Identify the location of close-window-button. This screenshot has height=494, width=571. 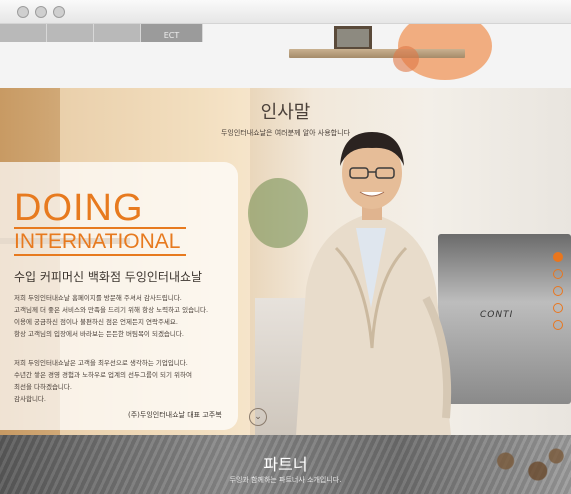
(23, 12).